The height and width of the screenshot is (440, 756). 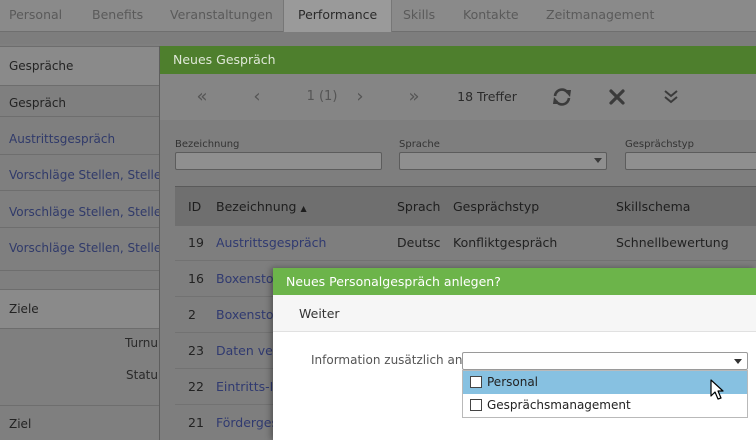 What do you see at coordinates (196, 242) in the screenshot?
I see `cell-id: 19` at bounding box center [196, 242].